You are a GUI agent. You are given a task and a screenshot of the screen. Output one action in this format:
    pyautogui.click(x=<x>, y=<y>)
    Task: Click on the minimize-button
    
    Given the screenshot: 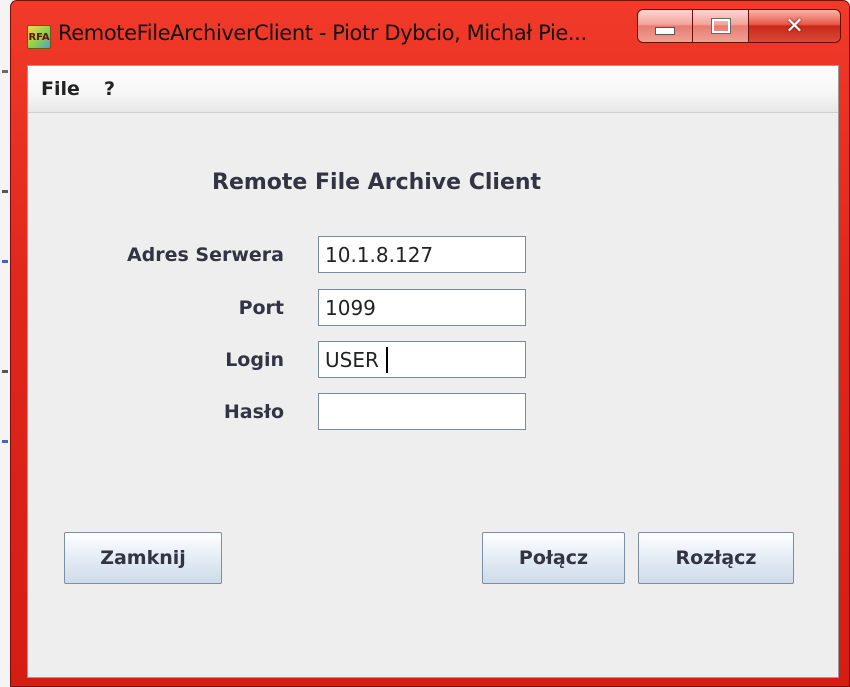 What is the action you would take?
    pyautogui.click(x=665, y=26)
    